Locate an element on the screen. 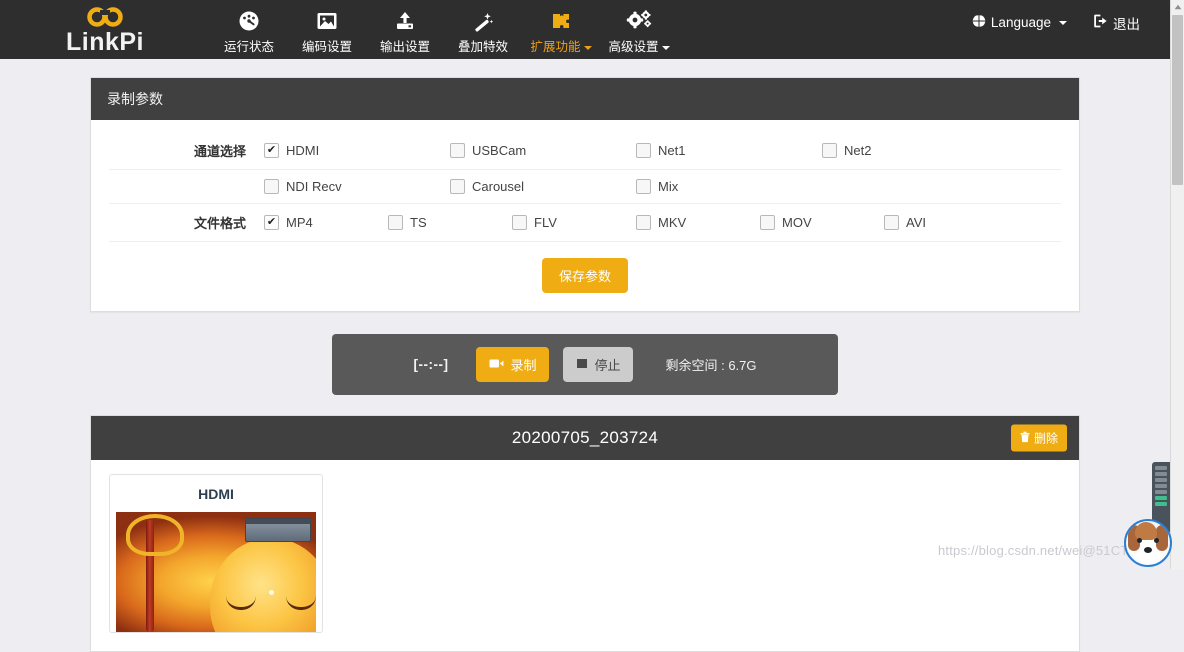 This screenshot has height=652, width=1184. thumbnail-card-hdmi: HDMI is located at coordinates (216, 553).